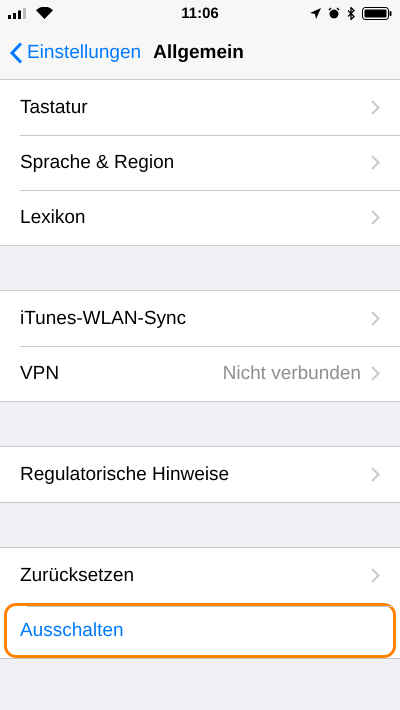 Image resolution: width=400 pixels, height=710 pixels. I want to click on row-label: Zurücksetzen, so click(77, 575).